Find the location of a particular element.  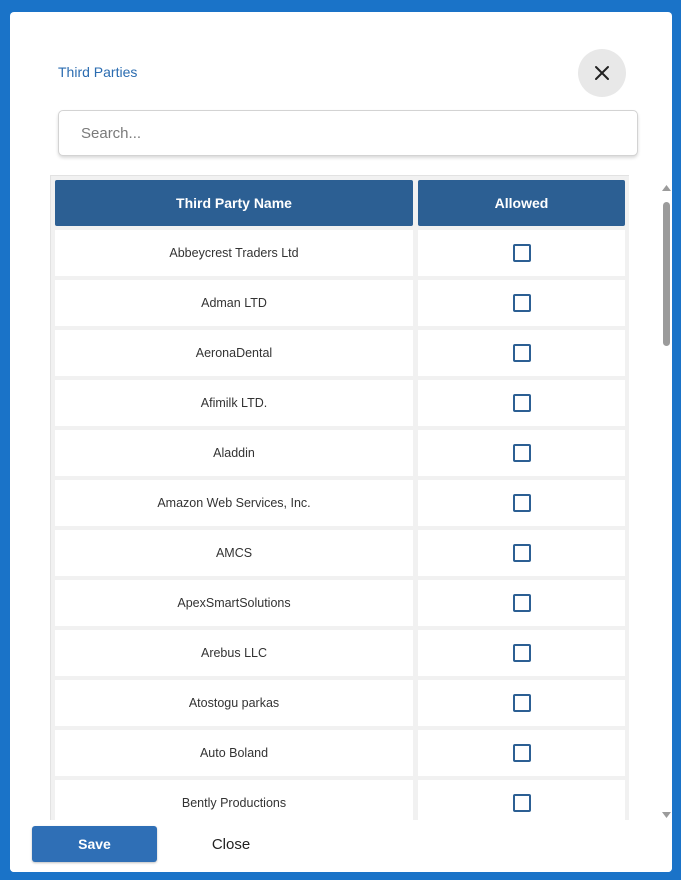

save-button: Save is located at coordinates (94, 844).